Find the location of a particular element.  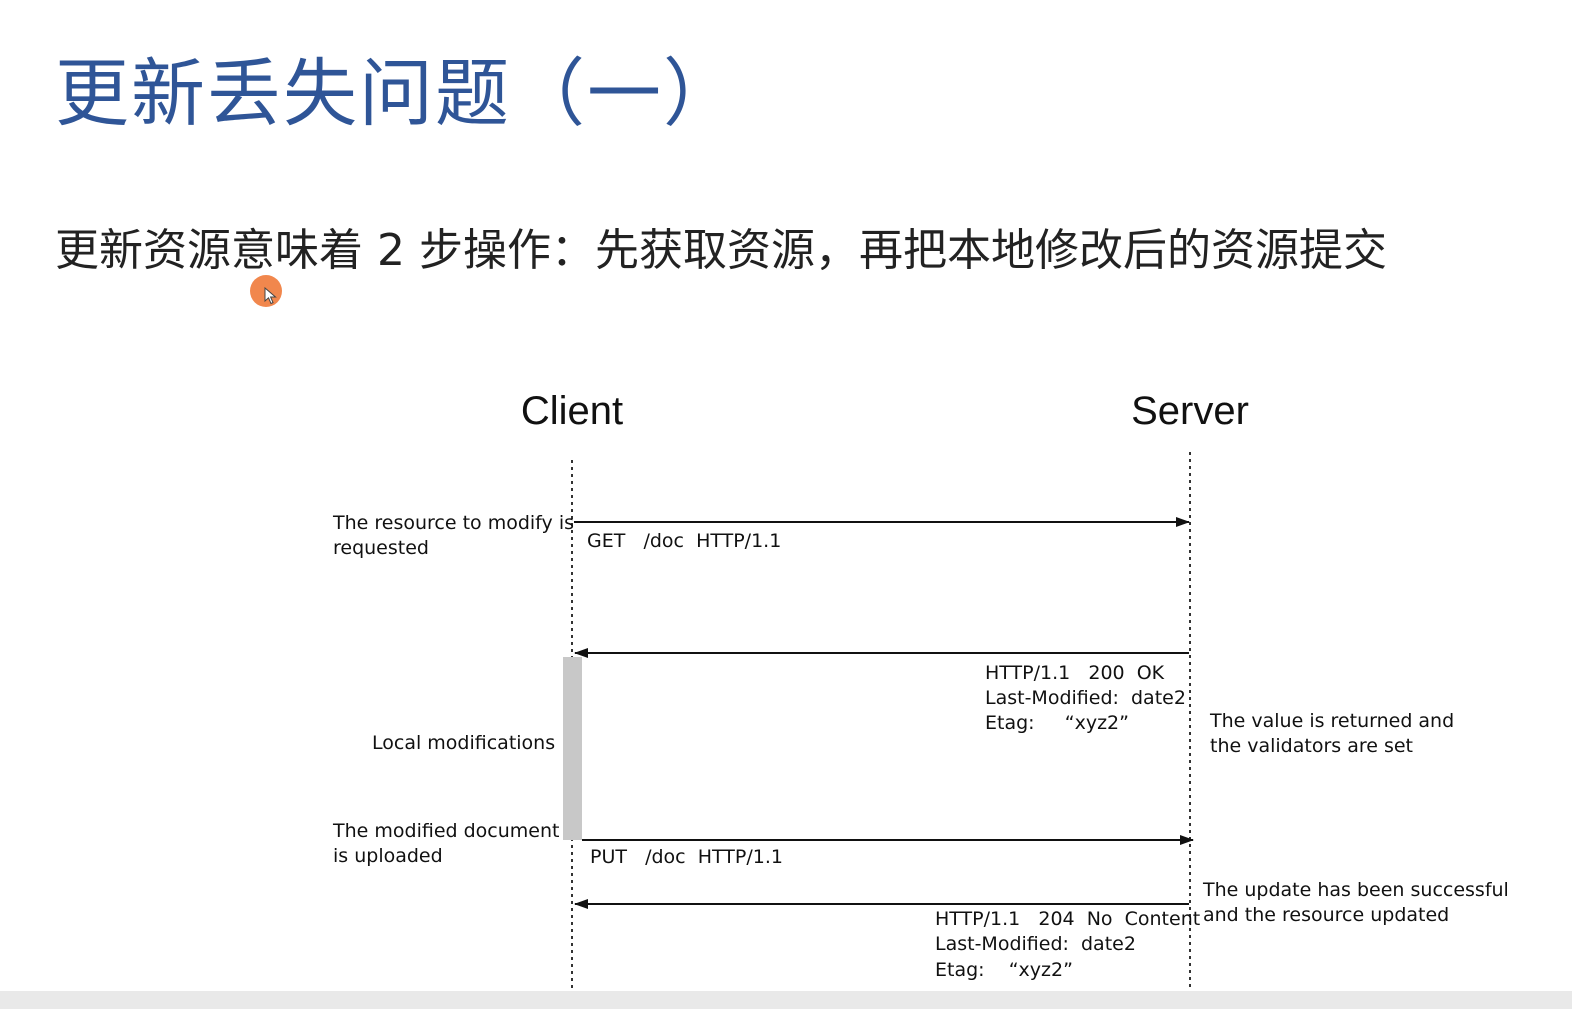

local-modifications-bar is located at coordinates (572, 748).